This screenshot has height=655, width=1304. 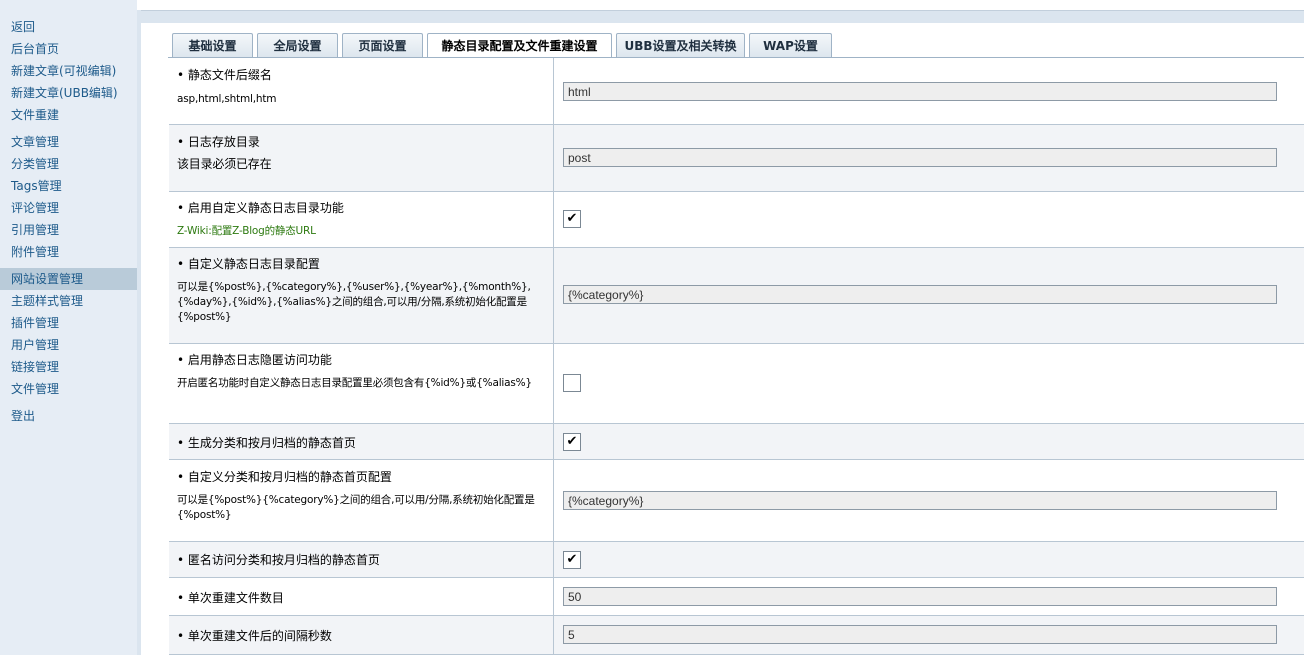 What do you see at coordinates (920, 91) in the screenshot?
I see `static-suffix-input` at bounding box center [920, 91].